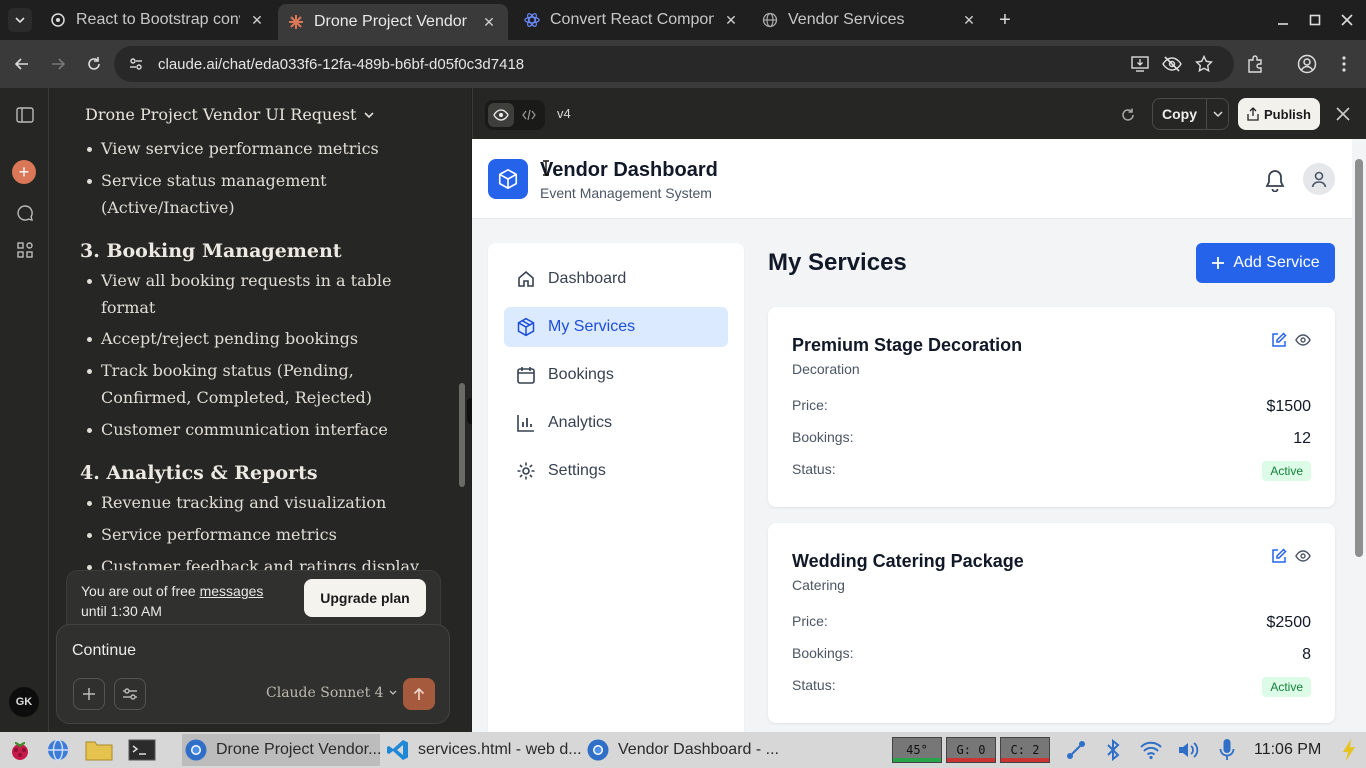 This screenshot has height=768, width=1366. I want to click on nav-label: Settings, so click(577, 470).